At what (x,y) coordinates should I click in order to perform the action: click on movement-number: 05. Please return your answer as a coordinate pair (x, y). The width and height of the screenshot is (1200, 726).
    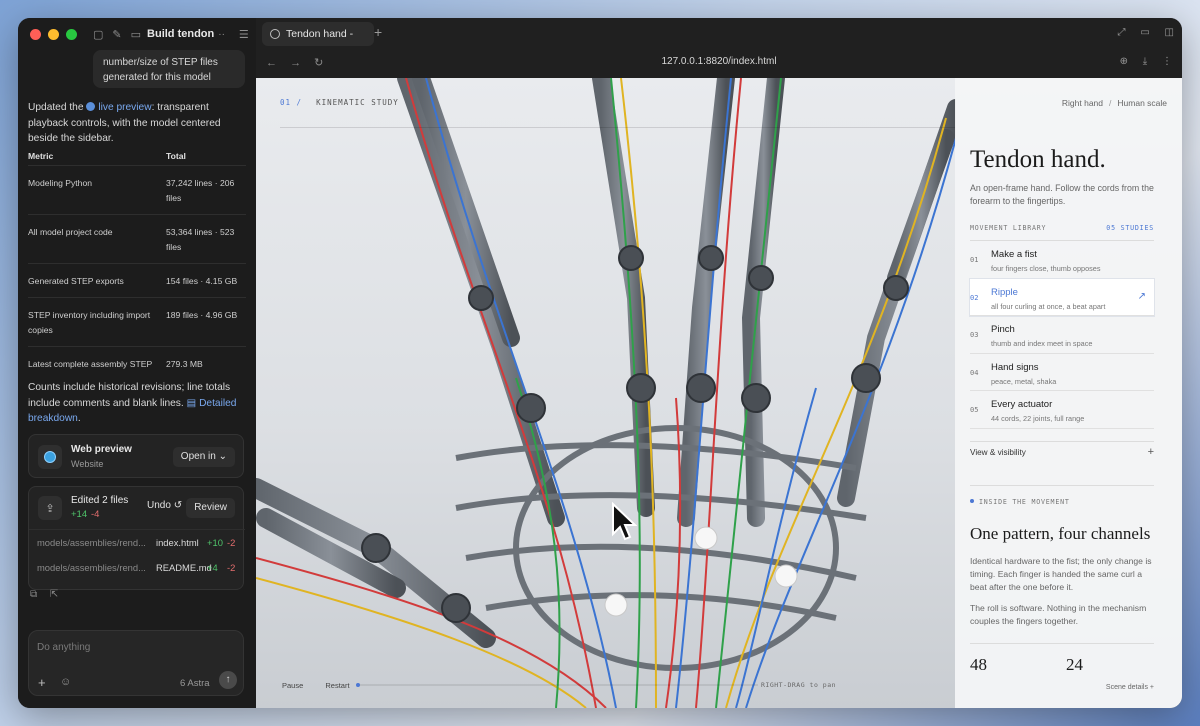
    Looking at the image, I should click on (974, 410).